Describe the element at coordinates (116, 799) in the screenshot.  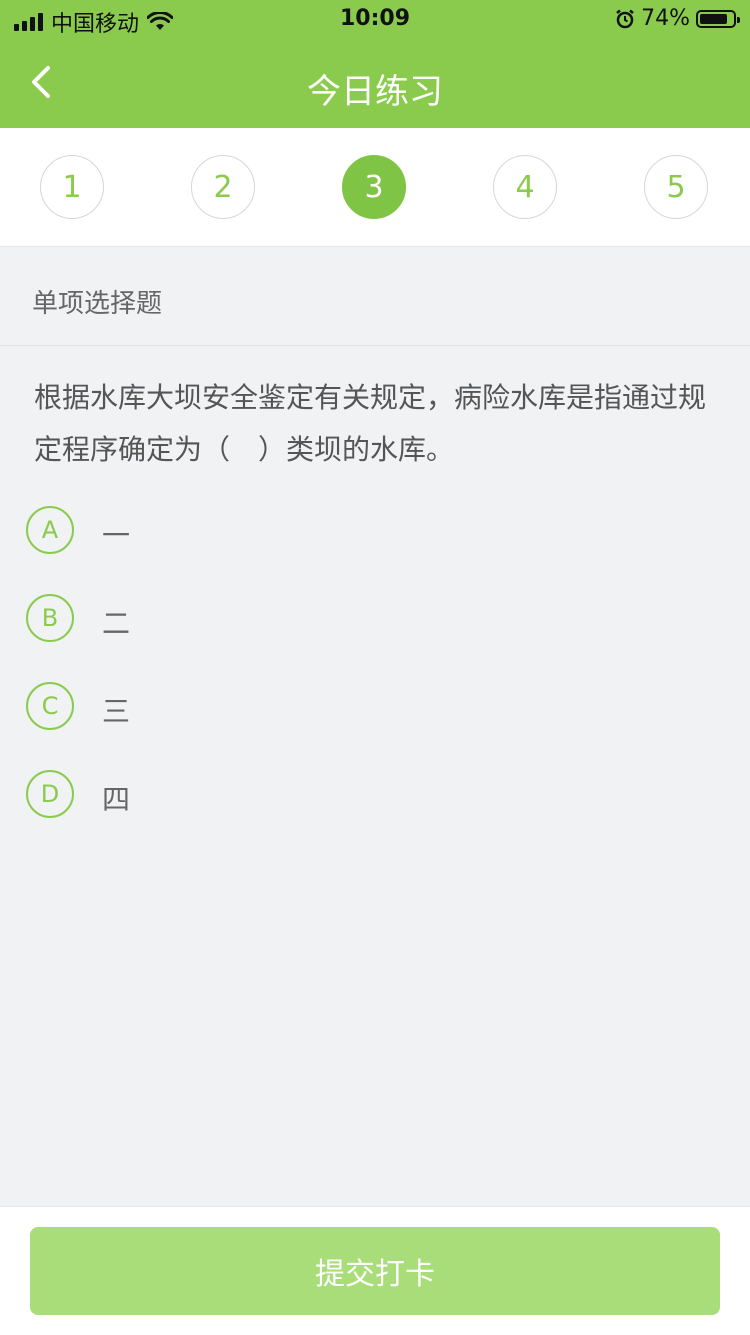
I see `option-d-text: 四` at that location.